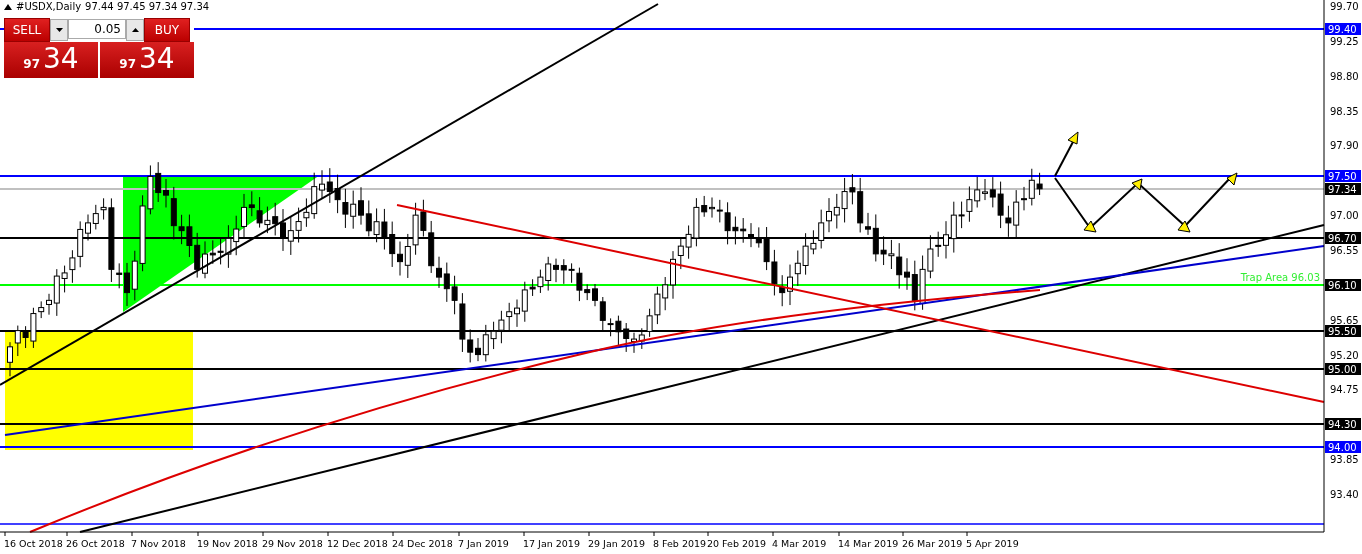 This screenshot has width=1362, height=554. I want to click on decrease-button, so click(59, 30).